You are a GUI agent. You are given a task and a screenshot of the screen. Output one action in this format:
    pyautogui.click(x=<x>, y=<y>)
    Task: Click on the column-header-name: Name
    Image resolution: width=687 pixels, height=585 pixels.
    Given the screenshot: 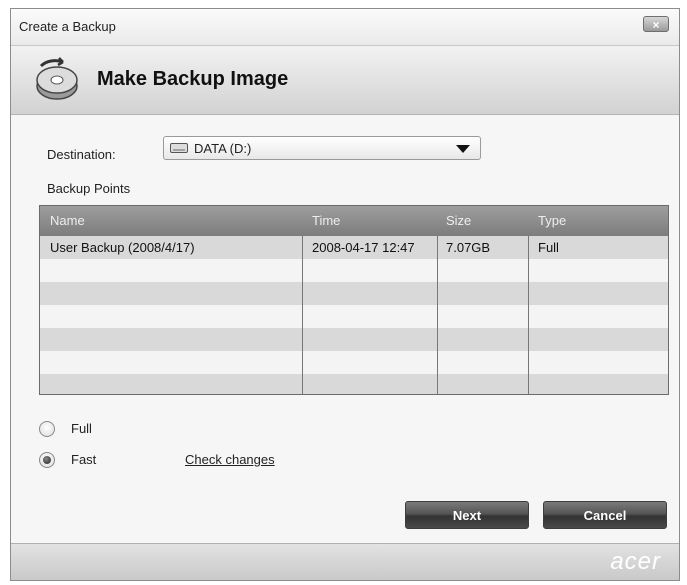 What is the action you would take?
    pyautogui.click(x=67, y=221)
    